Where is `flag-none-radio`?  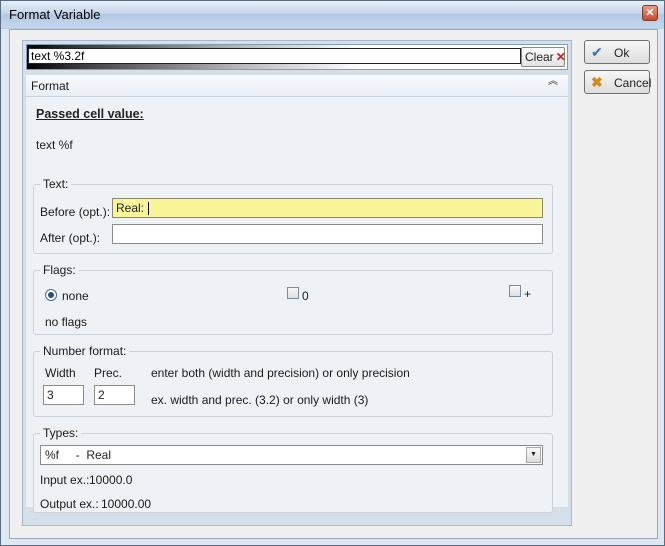 flag-none-radio is located at coordinates (51, 295).